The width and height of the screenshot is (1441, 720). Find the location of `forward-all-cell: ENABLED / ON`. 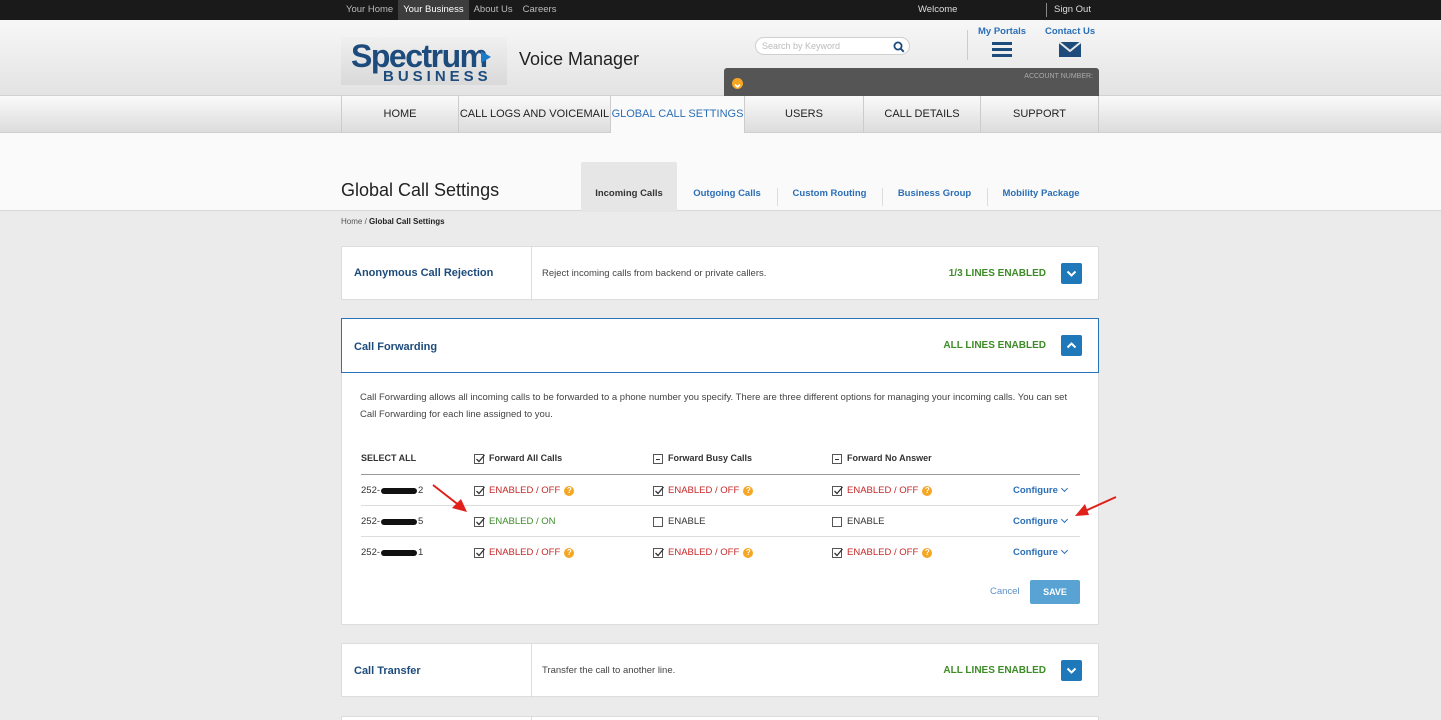

forward-all-cell: ENABLED / ON is located at coordinates (515, 521).